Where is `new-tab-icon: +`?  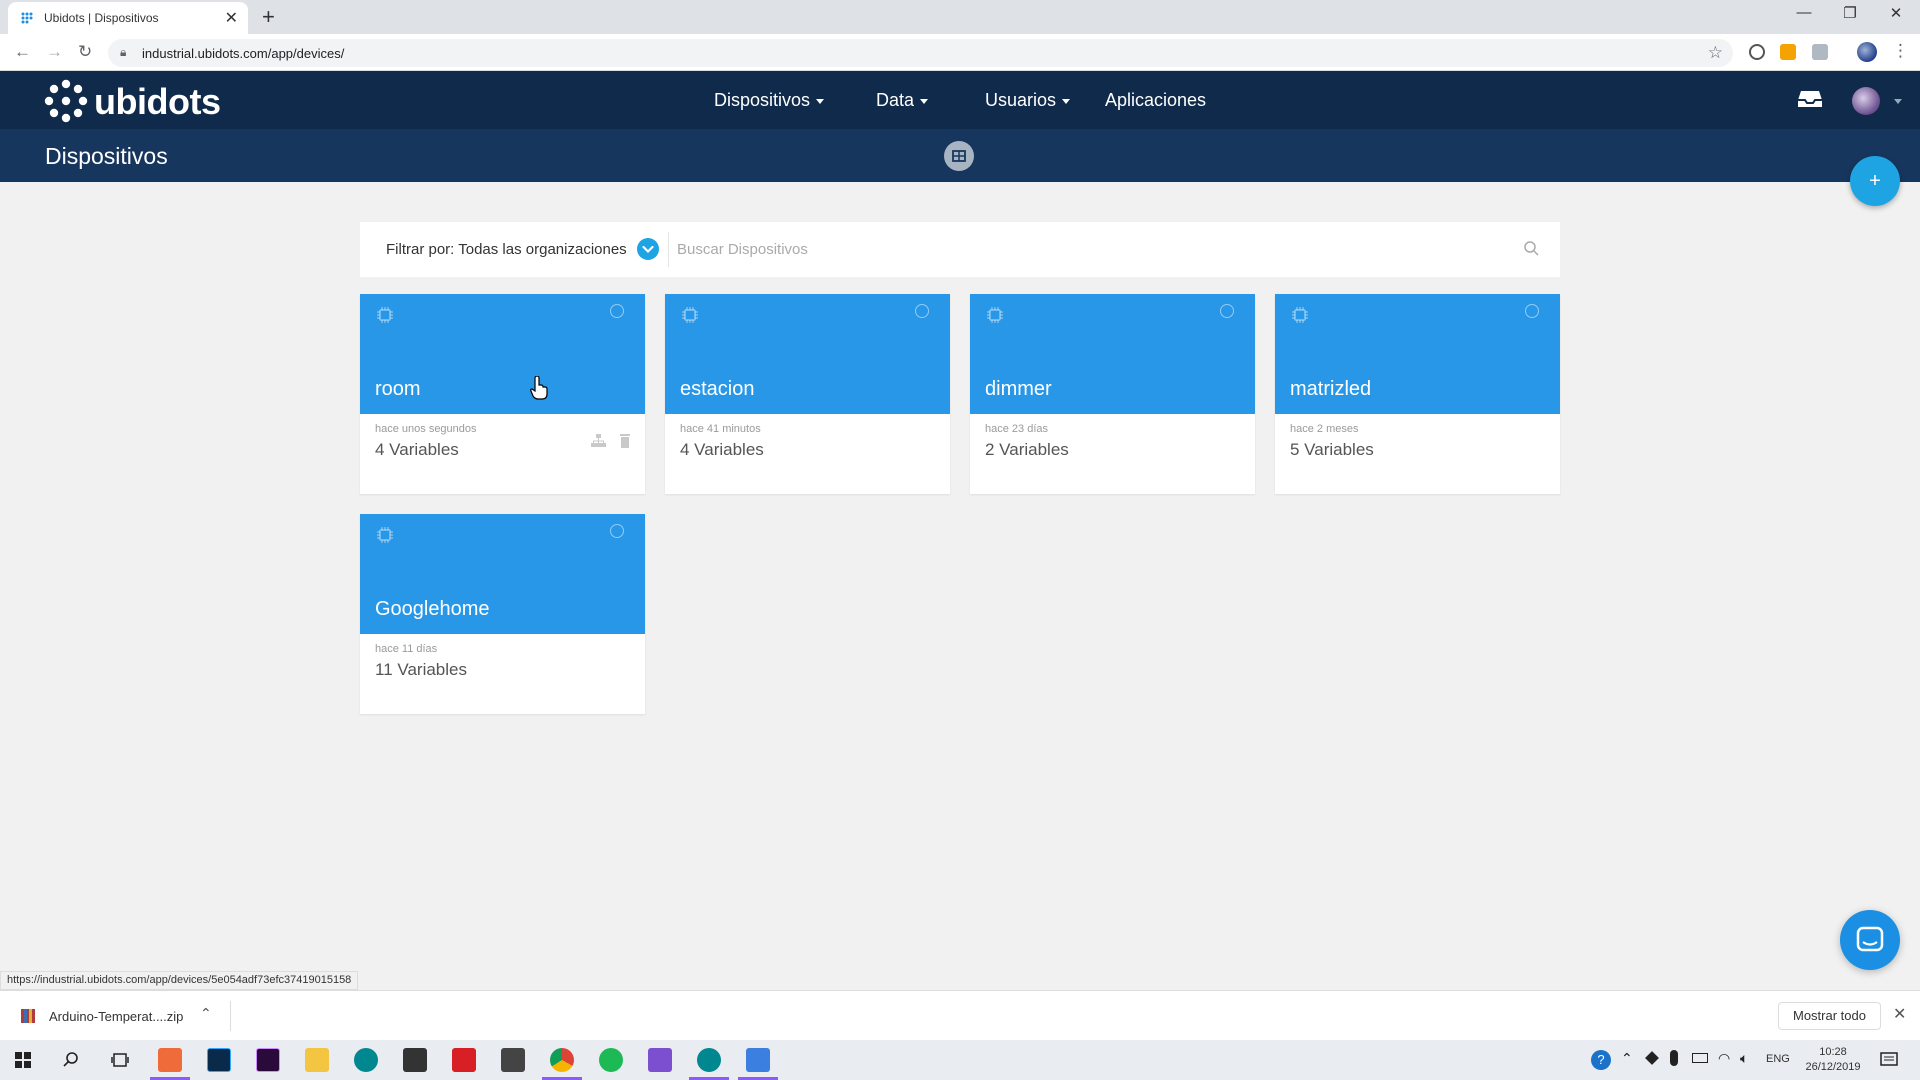
new-tab-icon: + is located at coordinates (268, 17).